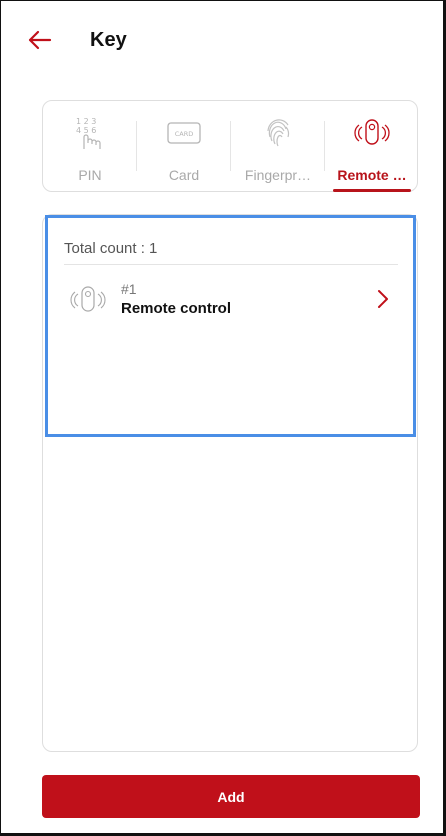 The image size is (446, 836). What do you see at coordinates (278, 133) in the screenshot?
I see `fingerprint-icon` at bounding box center [278, 133].